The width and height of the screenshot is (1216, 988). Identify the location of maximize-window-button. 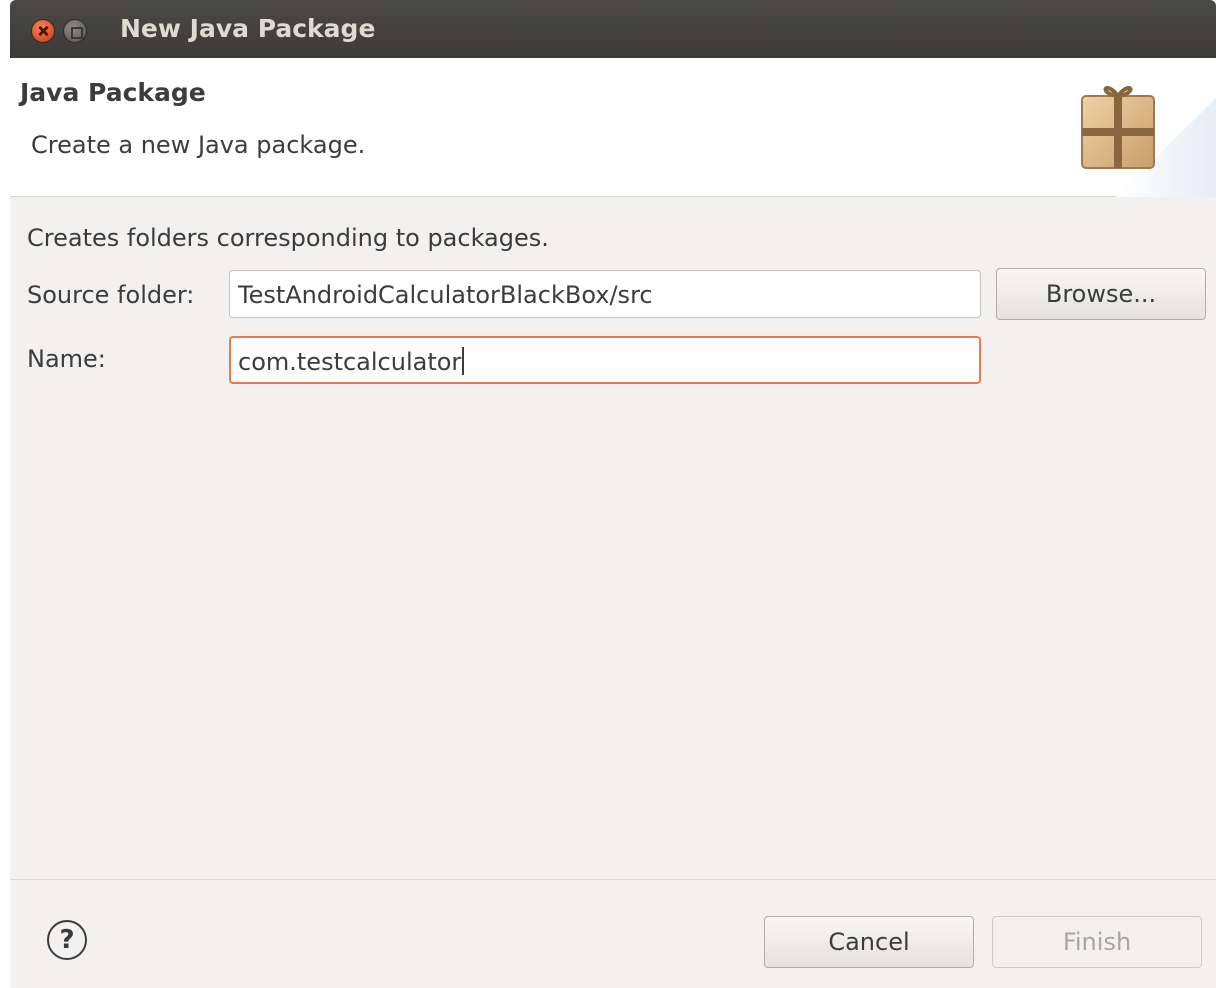
(75, 31).